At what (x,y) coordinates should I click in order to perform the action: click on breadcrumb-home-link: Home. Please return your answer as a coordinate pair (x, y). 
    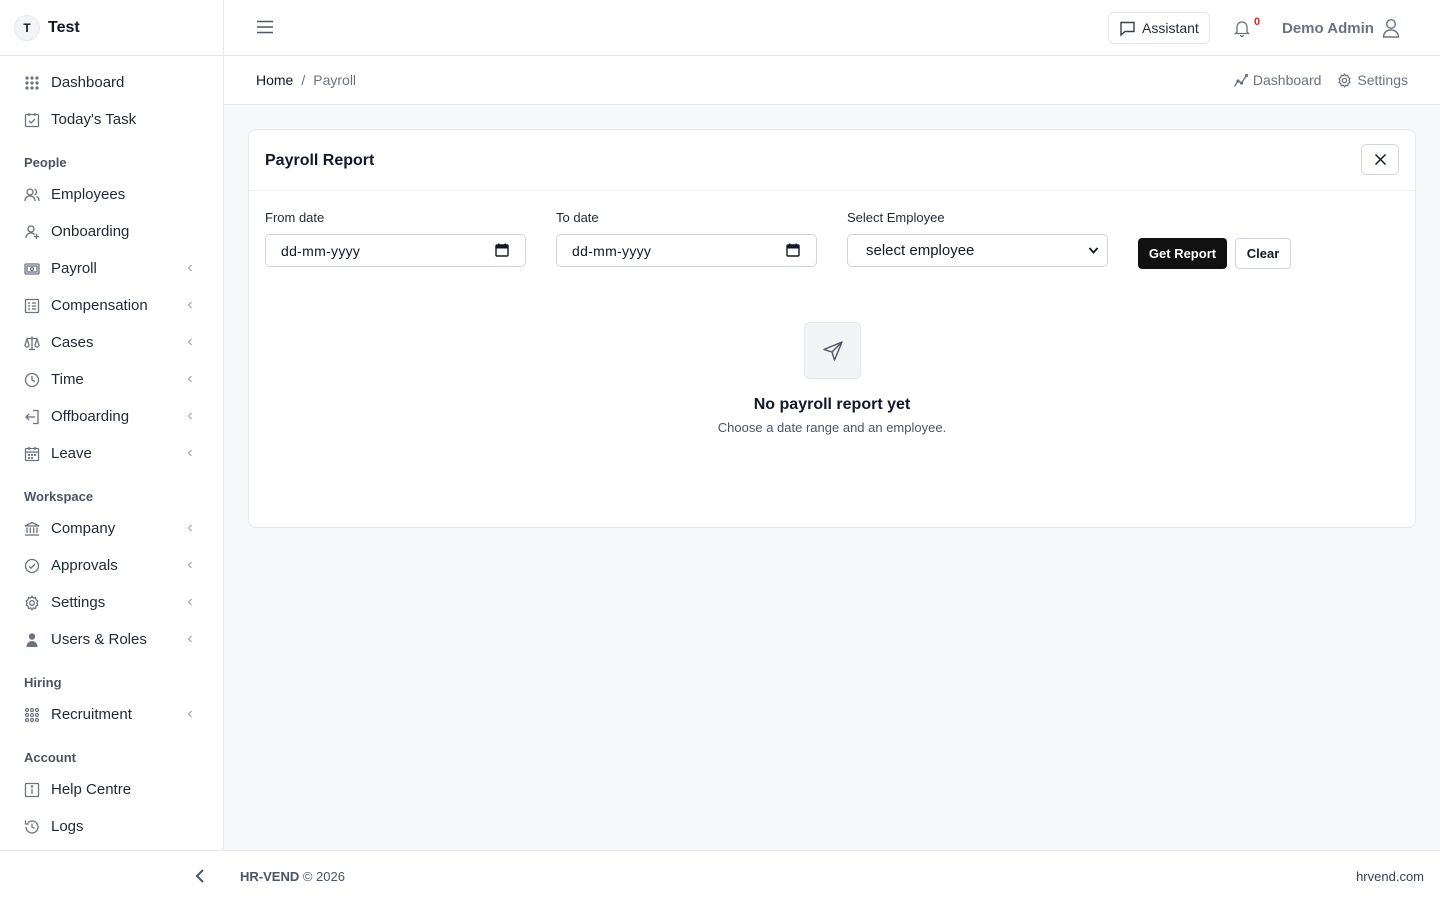
    Looking at the image, I should click on (274, 80).